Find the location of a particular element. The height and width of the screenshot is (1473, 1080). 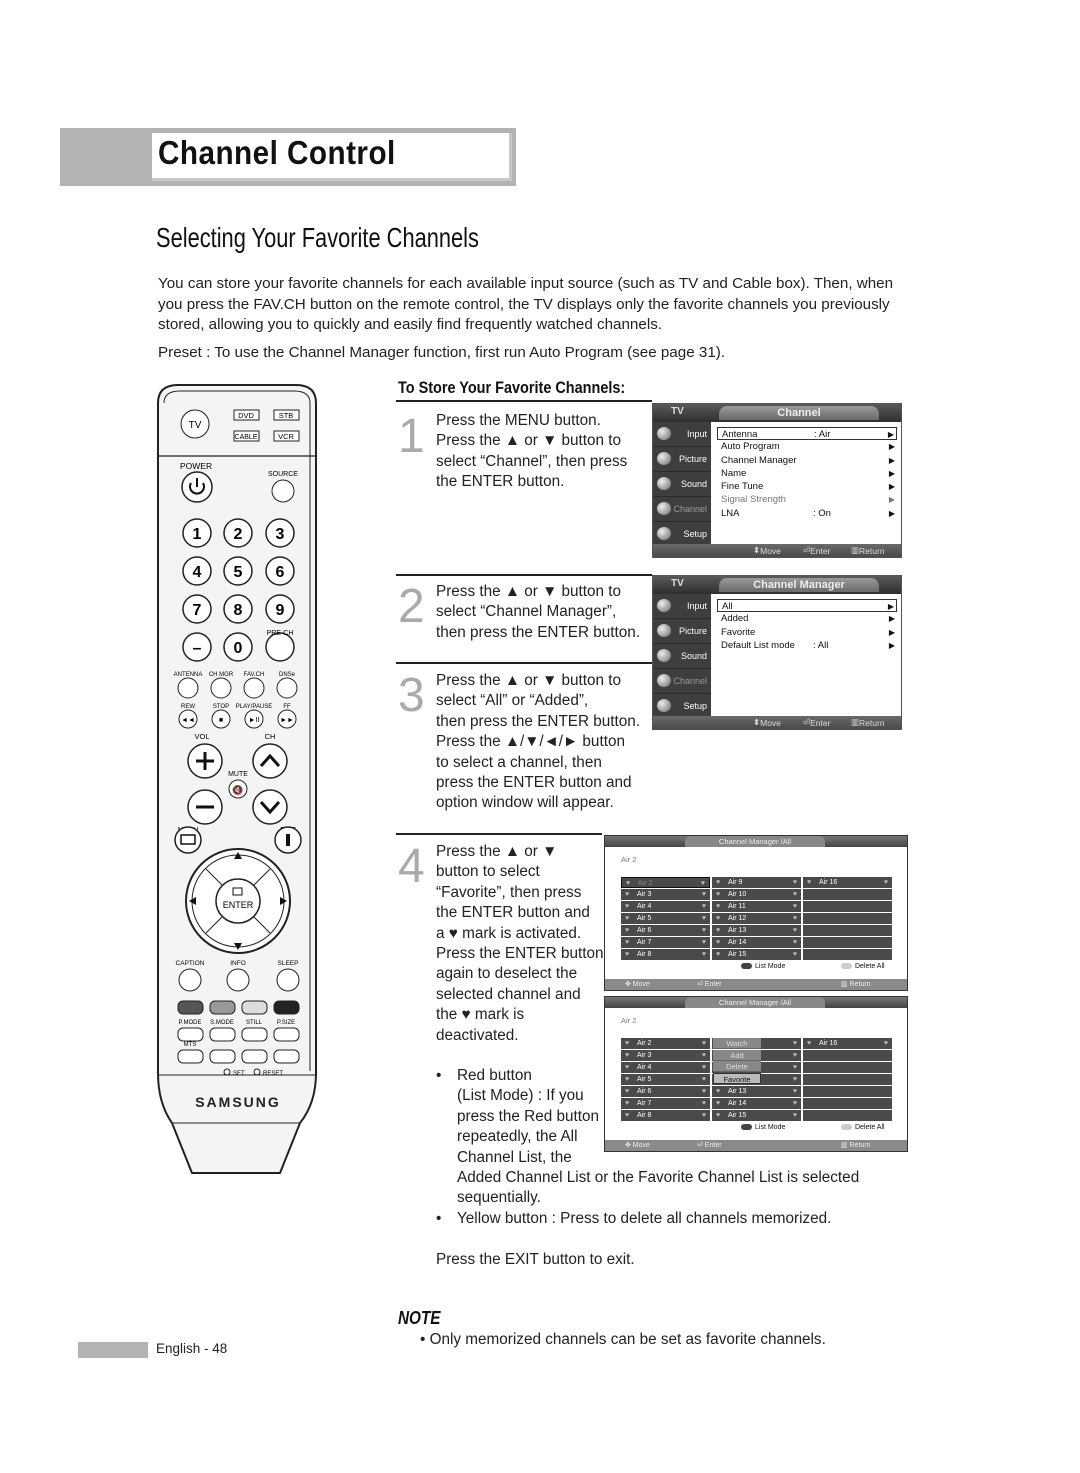

power-label: POWER is located at coordinates (196, 466).